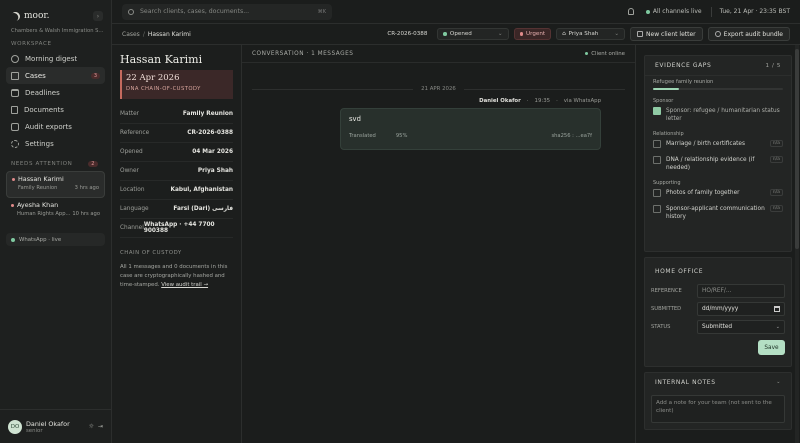 The width and height of the screenshot is (800, 443). I want to click on sidebar-item-audit-exports: Audit exports, so click(55, 126).